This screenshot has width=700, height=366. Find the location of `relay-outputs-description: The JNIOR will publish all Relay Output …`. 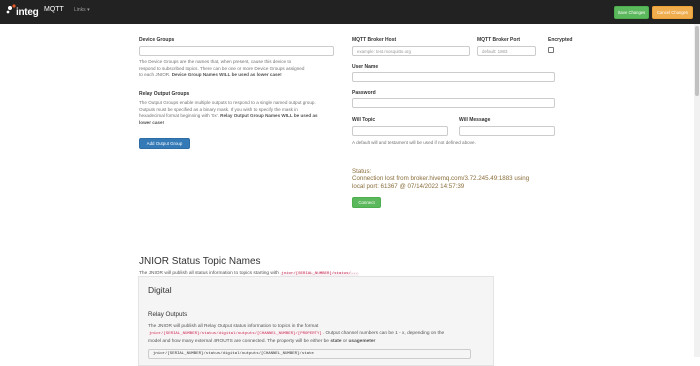

relay-outputs-description: The JNIOR will publish all Relay Output … is located at coordinates (318, 334).